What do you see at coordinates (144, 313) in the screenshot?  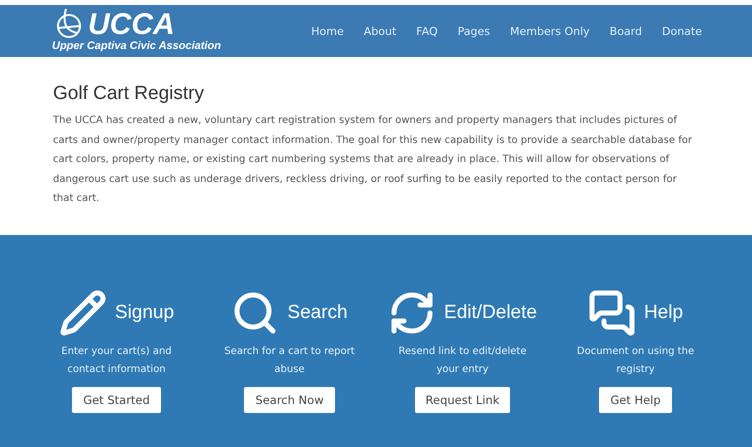 I see `card-title: Signup` at bounding box center [144, 313].